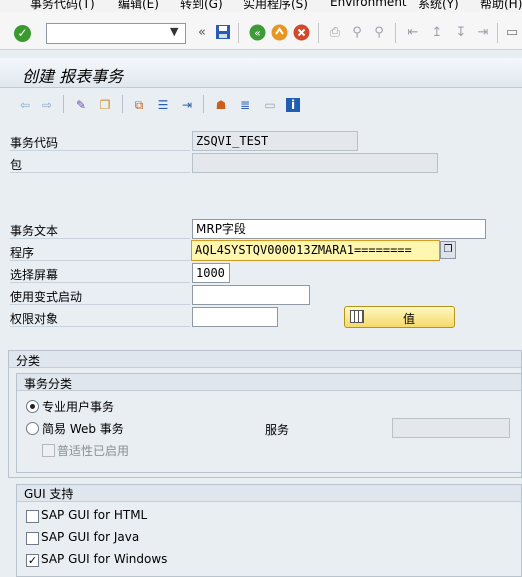  Describe the element at coordinates (413, 33) in the screenshot. I see `first-page-icon: ⇤` at that location.